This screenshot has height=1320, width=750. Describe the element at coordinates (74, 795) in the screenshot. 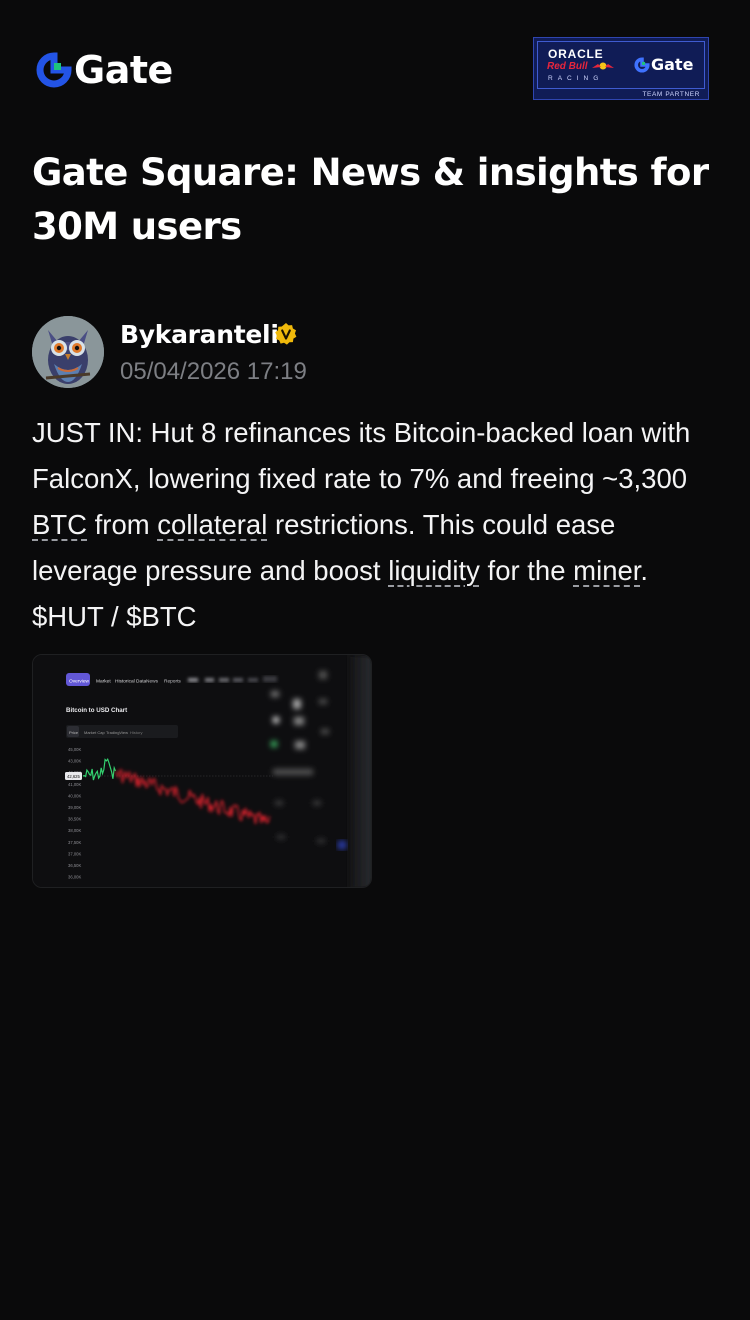

I see `y-axis-label: 40,00K` at that location.